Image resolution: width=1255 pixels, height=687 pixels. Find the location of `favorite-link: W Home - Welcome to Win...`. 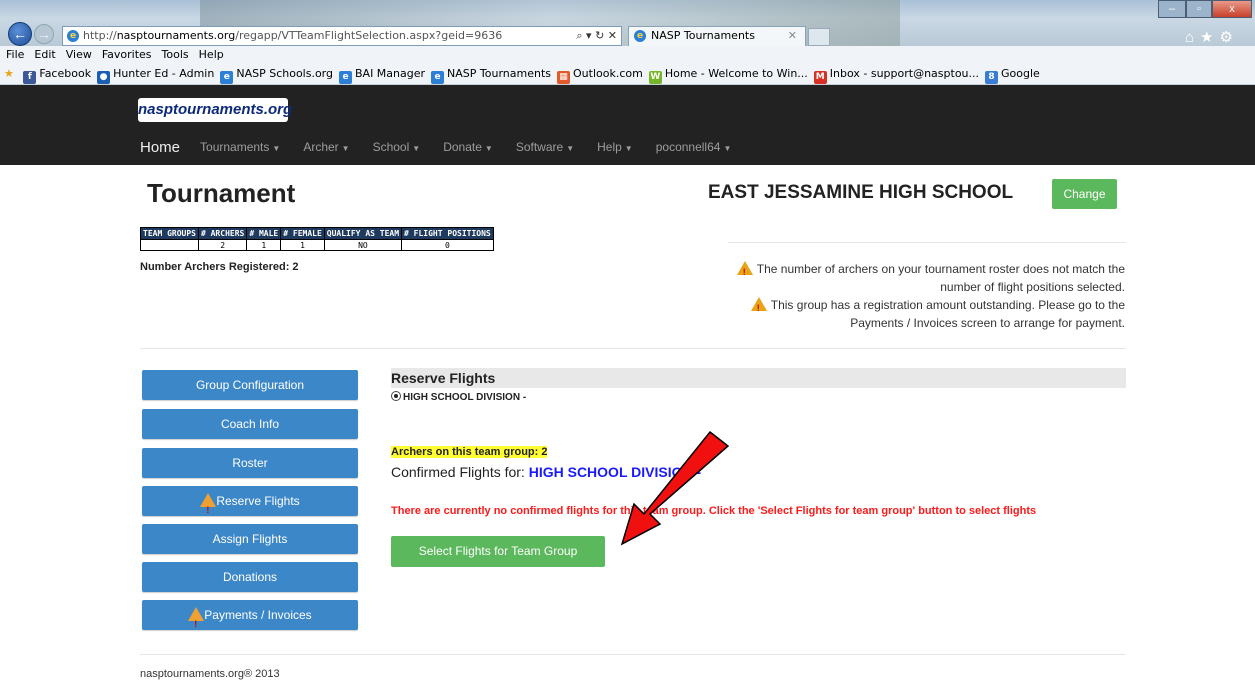

favorite-link: W Home - Welcome to Win... is located at coordinates (728, 74).